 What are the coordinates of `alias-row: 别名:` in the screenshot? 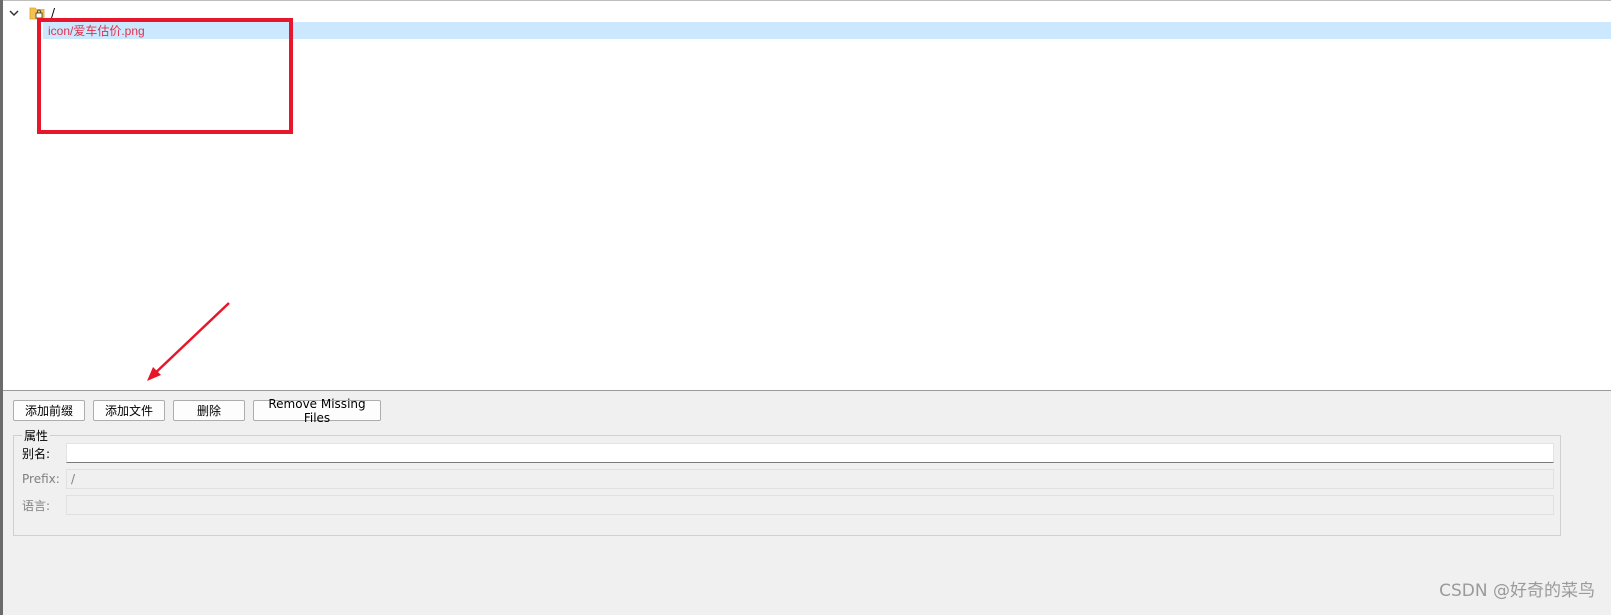 It's located at (788, 453).